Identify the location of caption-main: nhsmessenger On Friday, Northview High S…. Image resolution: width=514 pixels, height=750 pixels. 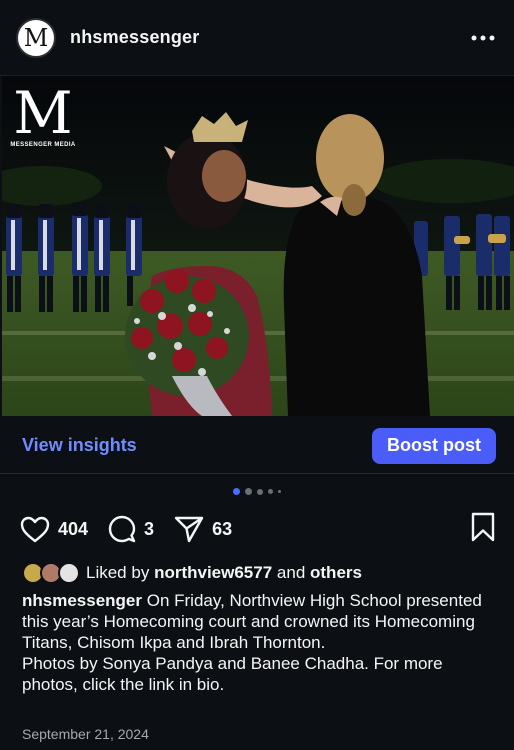
(257, 621).